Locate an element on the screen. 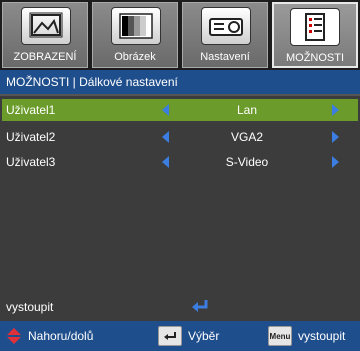 The height and width of the screenshot is (351, 360). projector-icon is located at coordinates (226, 26).